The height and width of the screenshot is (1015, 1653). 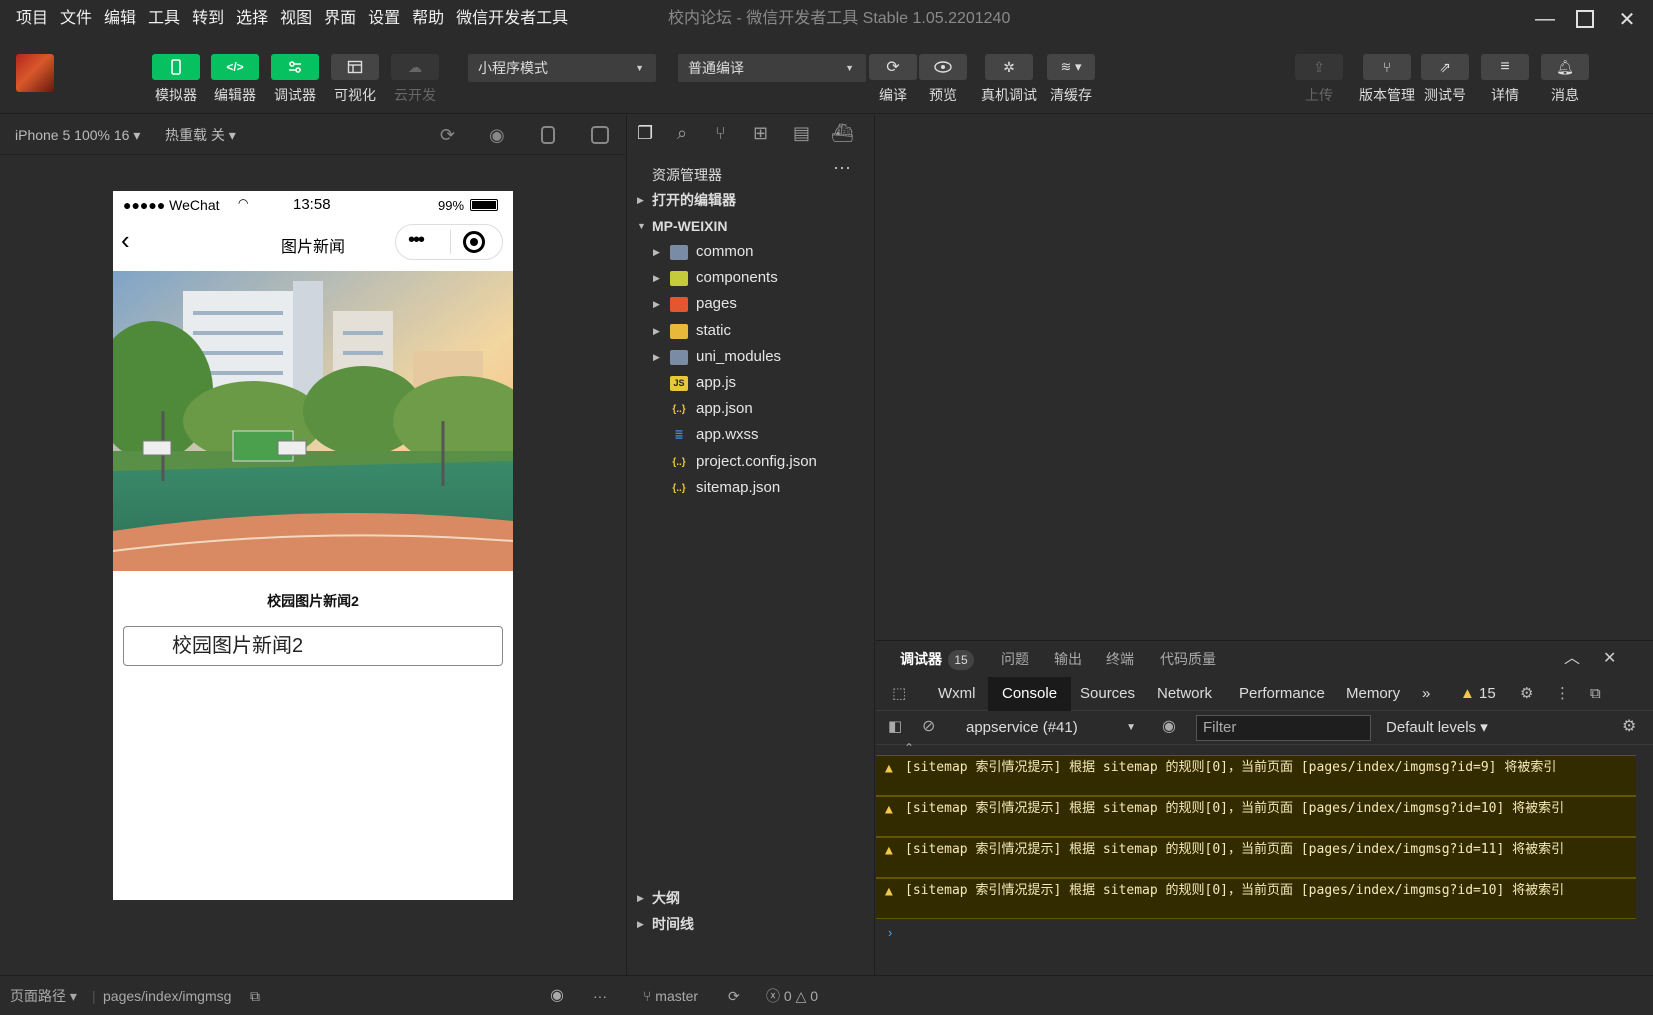 What do you see at coordinates (27, 19) in the screenshot?
I see `menu-project: 项目` at bounding box center [27, 19].